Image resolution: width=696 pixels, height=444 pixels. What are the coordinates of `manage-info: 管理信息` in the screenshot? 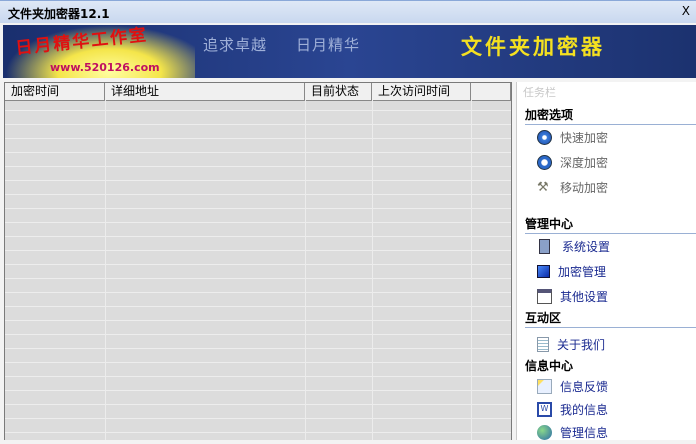 It's located at (606, 432).